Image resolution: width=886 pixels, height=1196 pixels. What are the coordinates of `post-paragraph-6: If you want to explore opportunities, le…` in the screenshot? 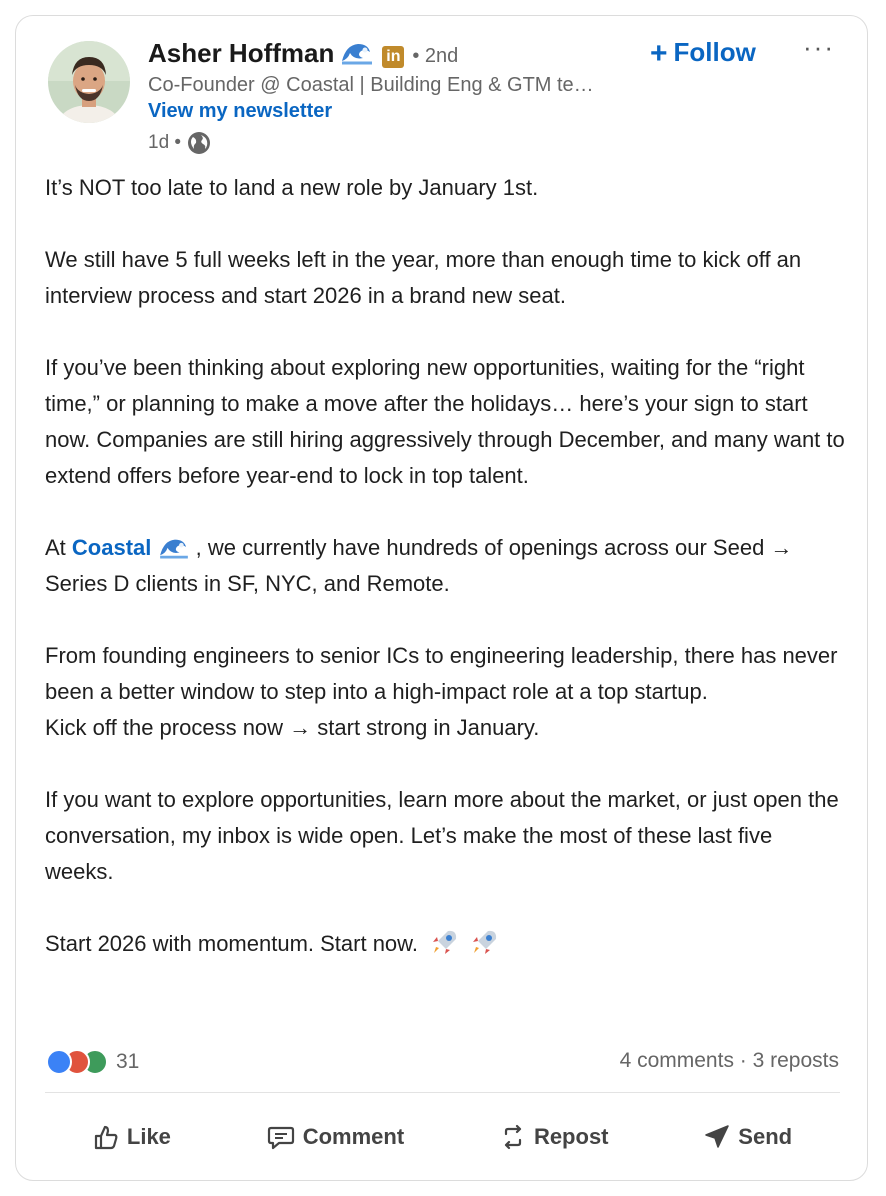 It's located at (442, 835).